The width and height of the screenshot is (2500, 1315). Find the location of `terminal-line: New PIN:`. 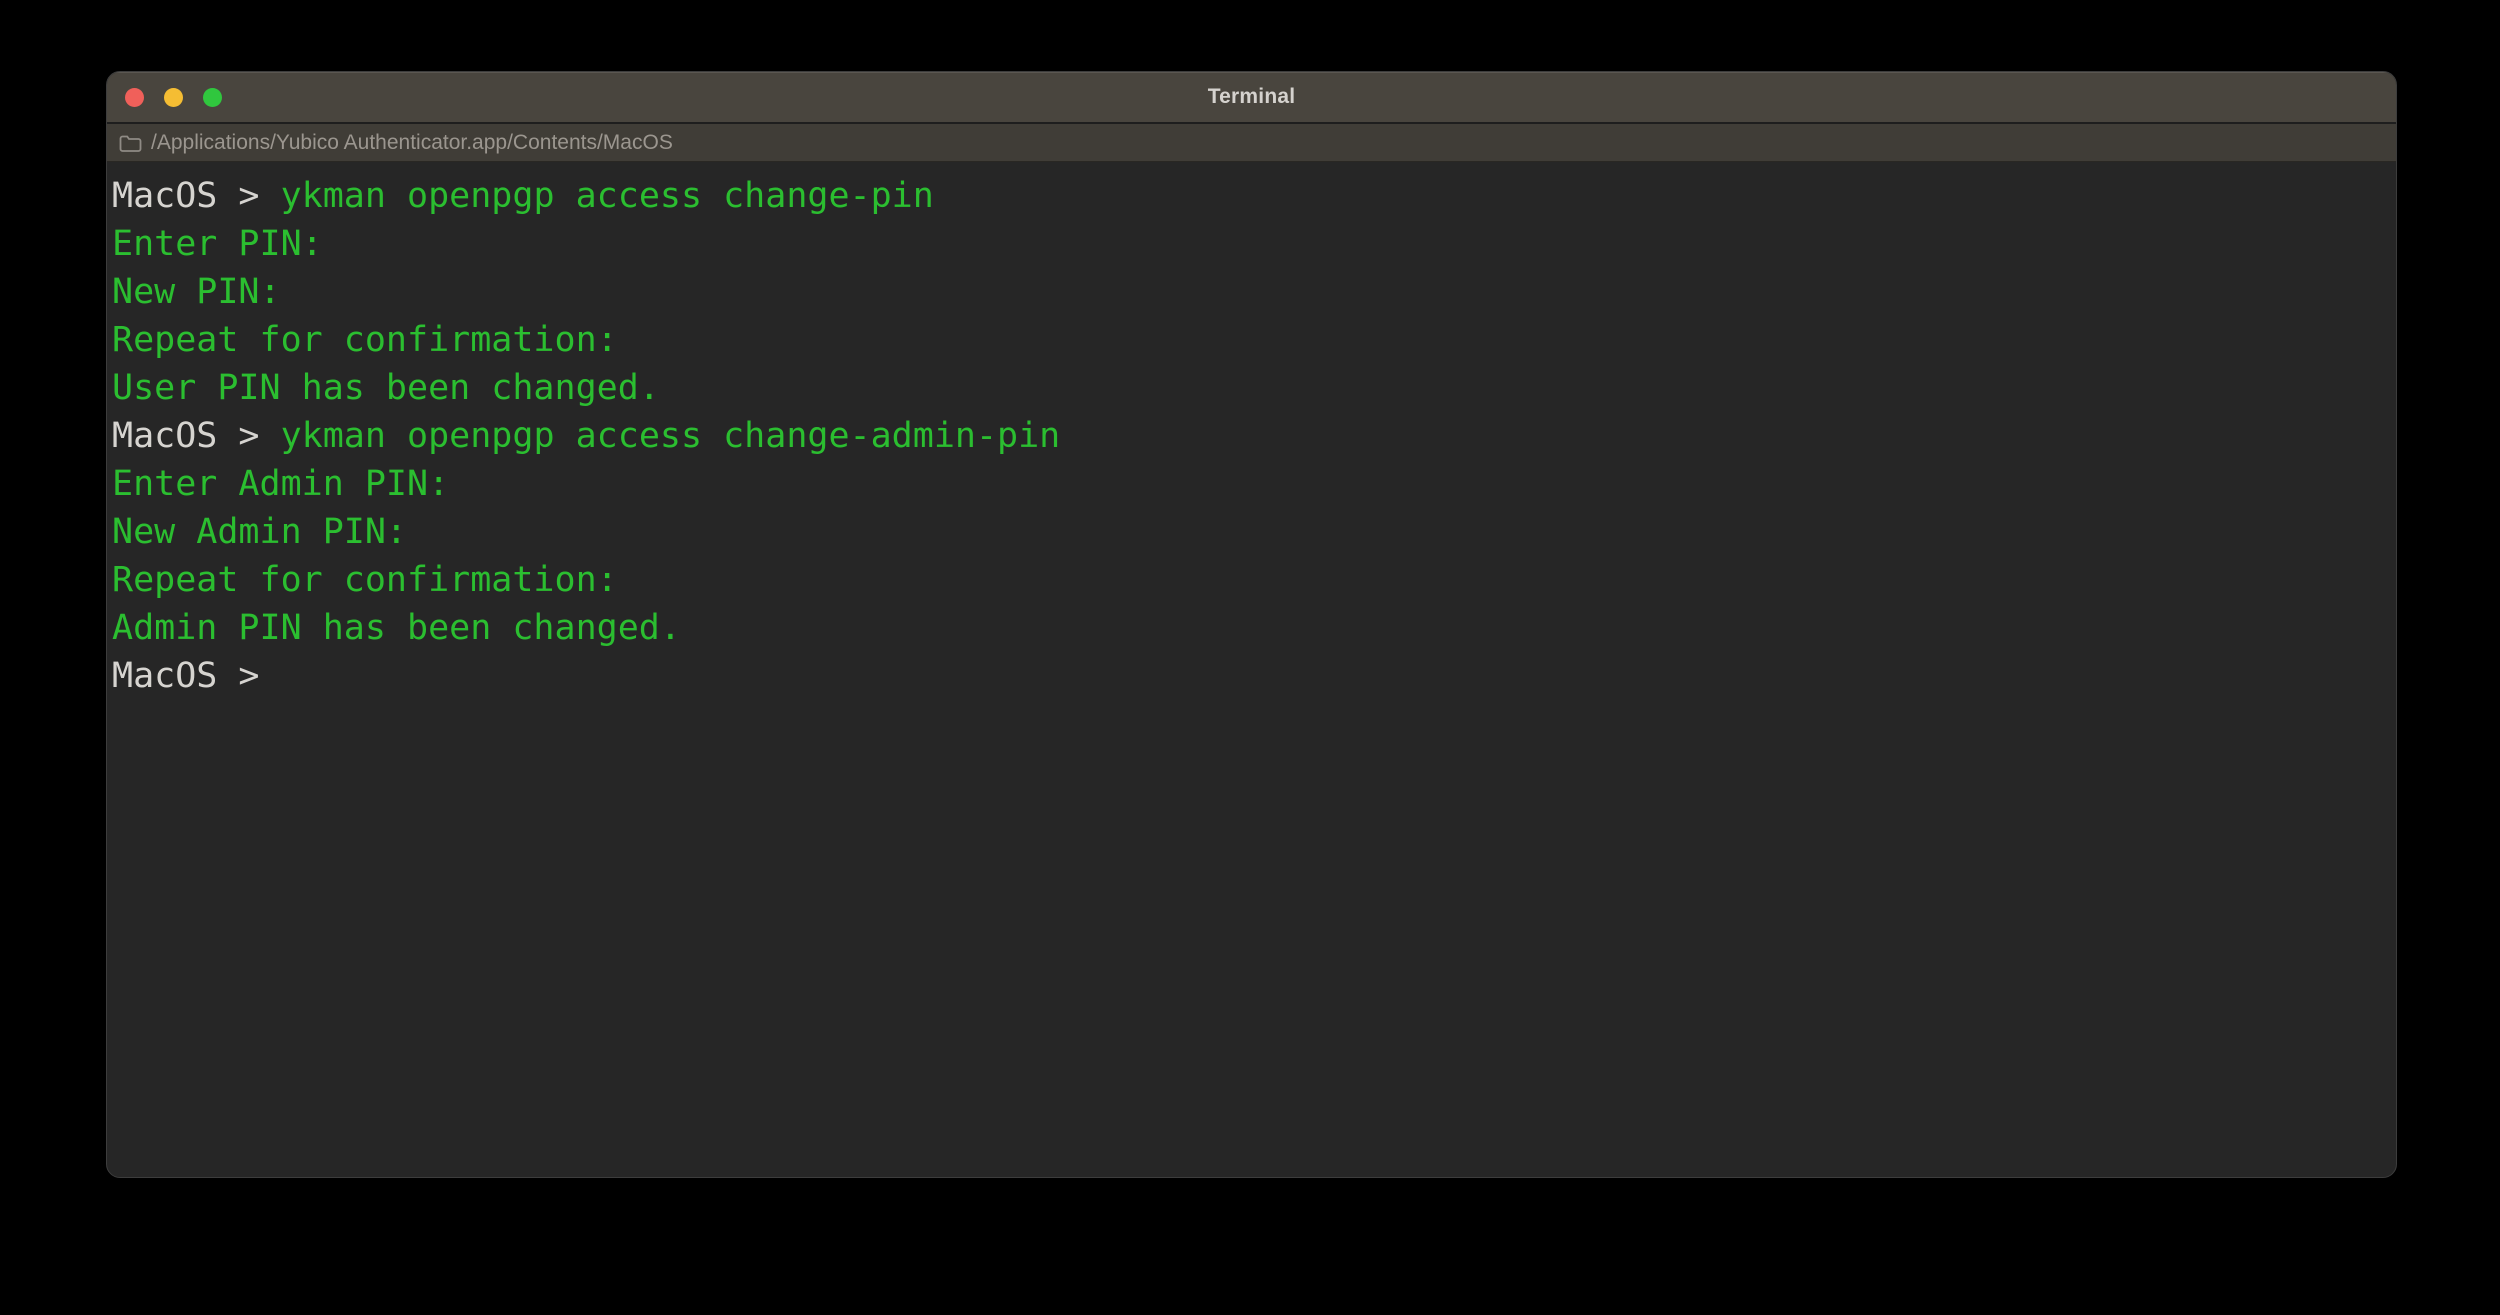

terminal-line: New PIN: is located at coordinates (1250, 292).